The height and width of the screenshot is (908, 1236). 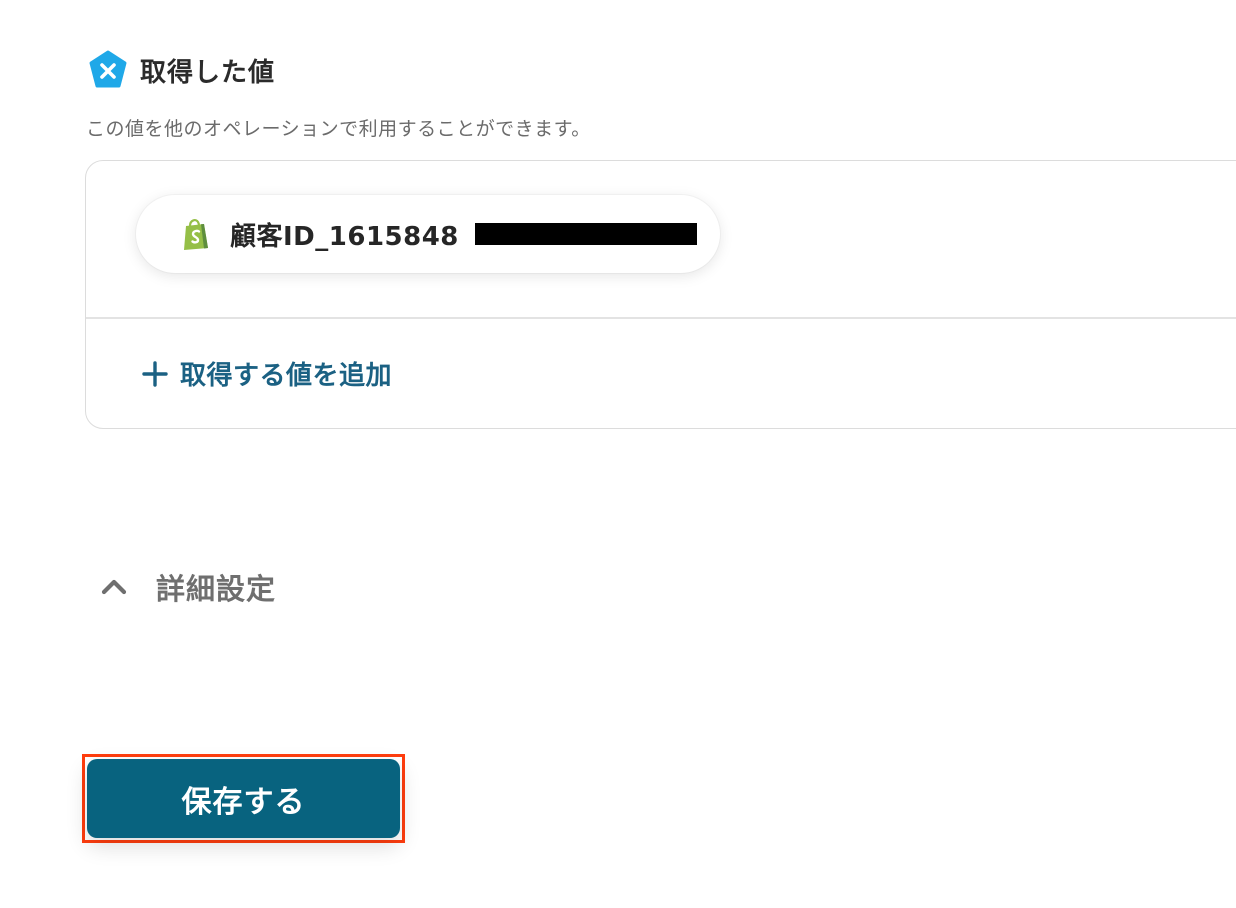 What do you see at coordinates (243, 798) in the screenshot?
I see `save-button: 保存する` at bounding box center [243, 798].